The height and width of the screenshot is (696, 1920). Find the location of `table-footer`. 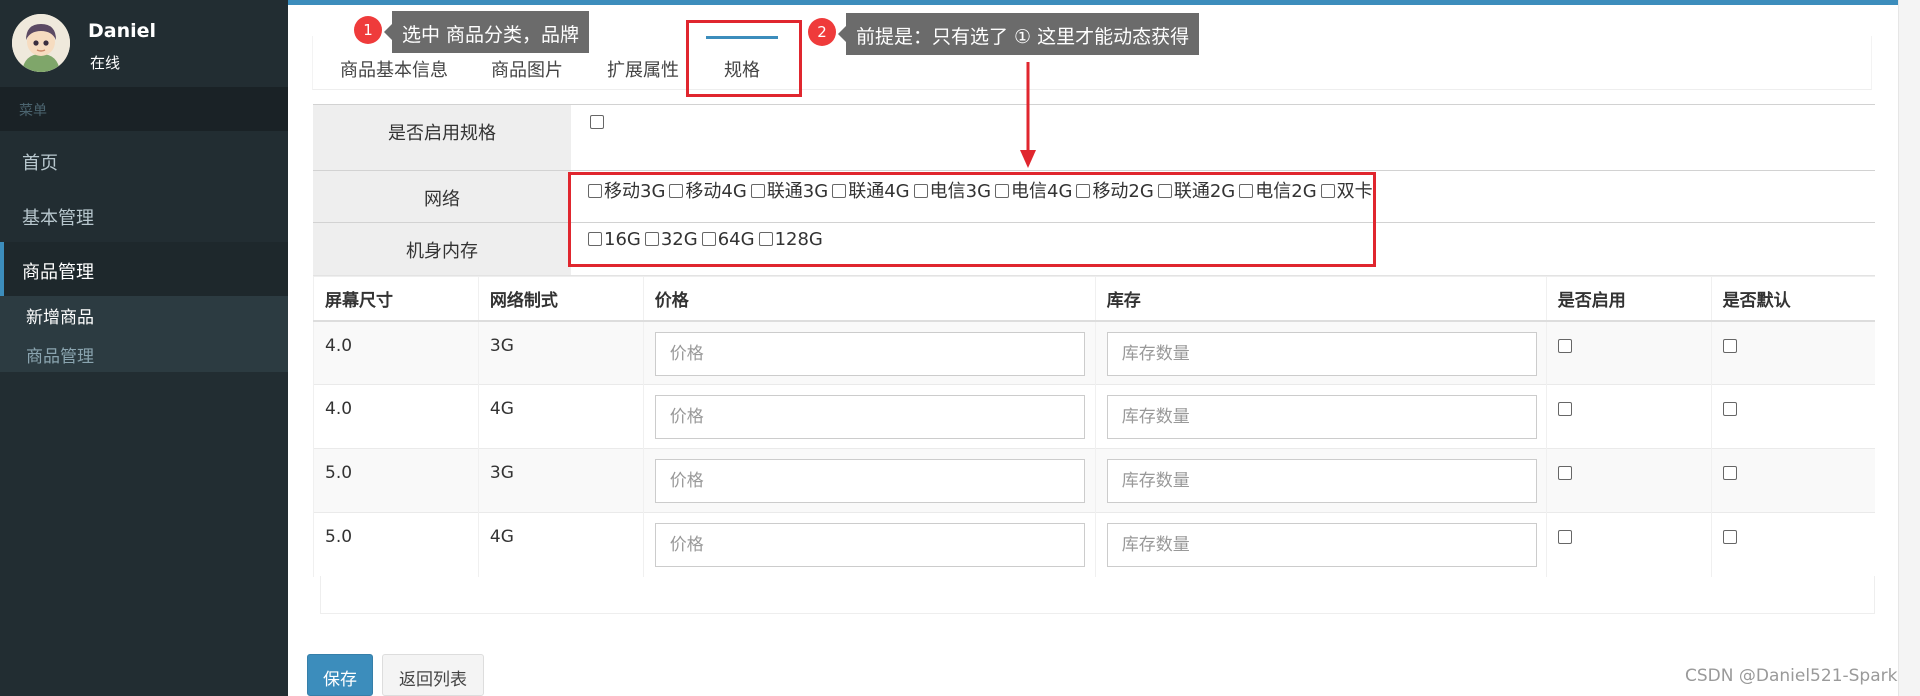

table-footer is located at coordinates (1097, 595).